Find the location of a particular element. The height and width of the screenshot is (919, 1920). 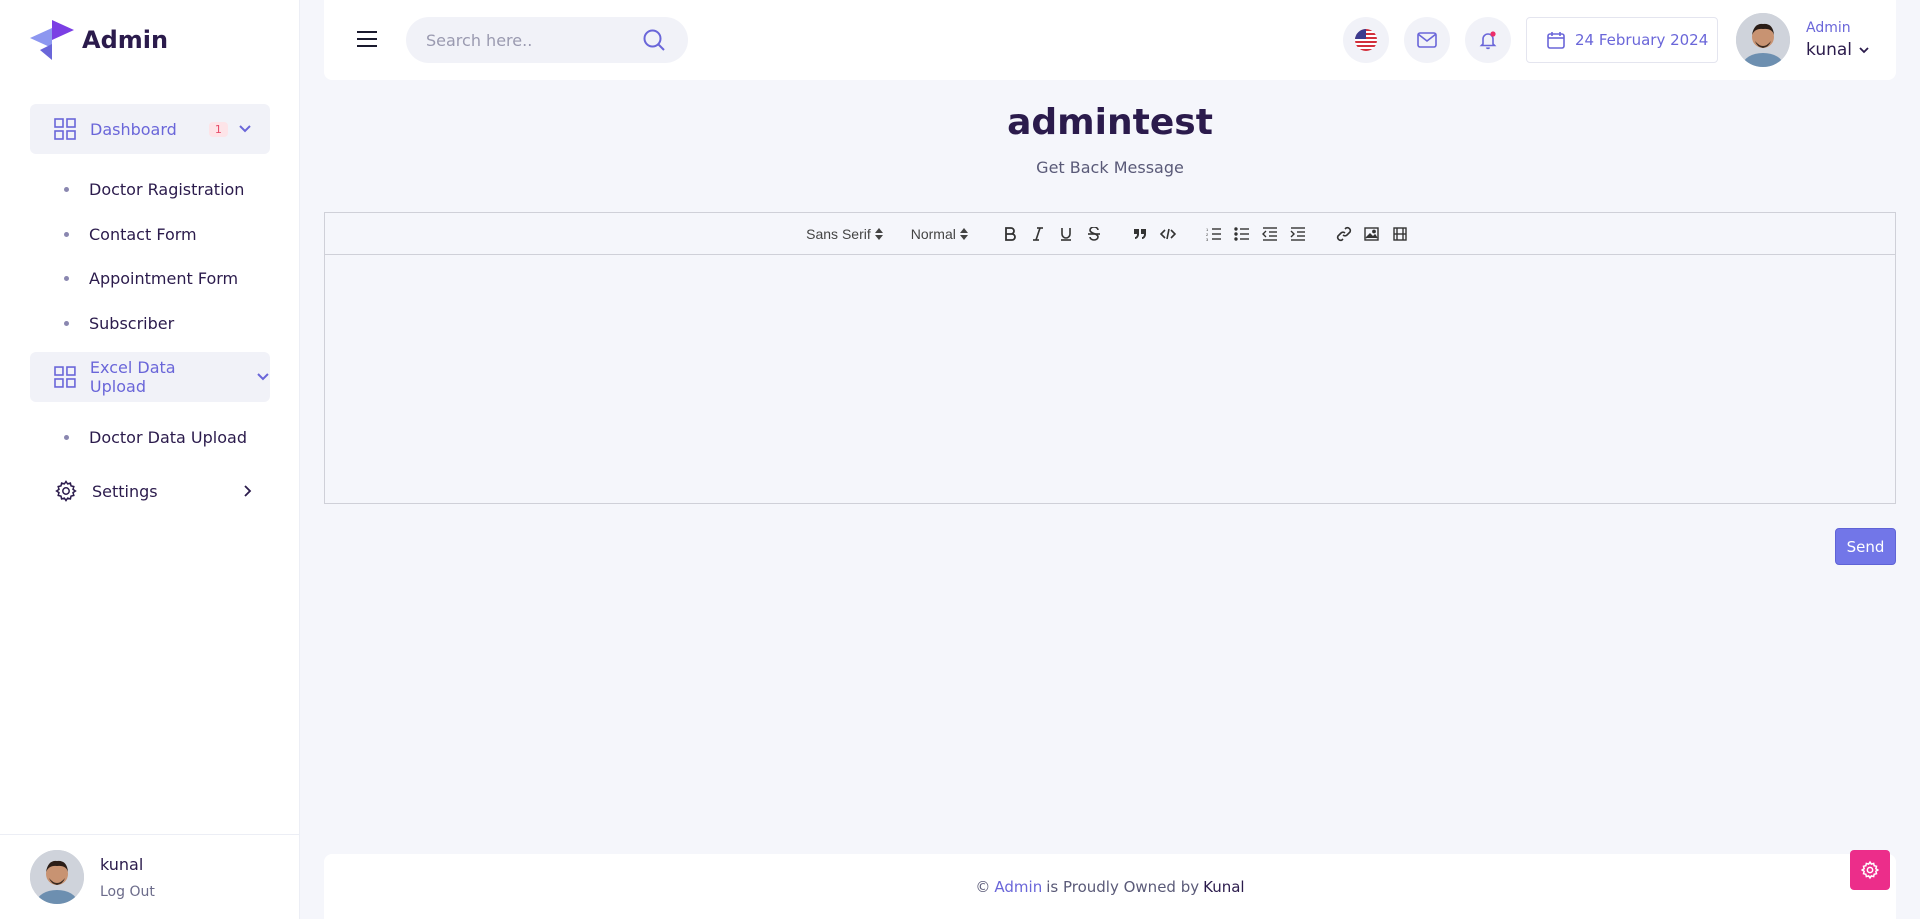

sidebar-group-label: Dashboard is located at coordinates (133, 129).